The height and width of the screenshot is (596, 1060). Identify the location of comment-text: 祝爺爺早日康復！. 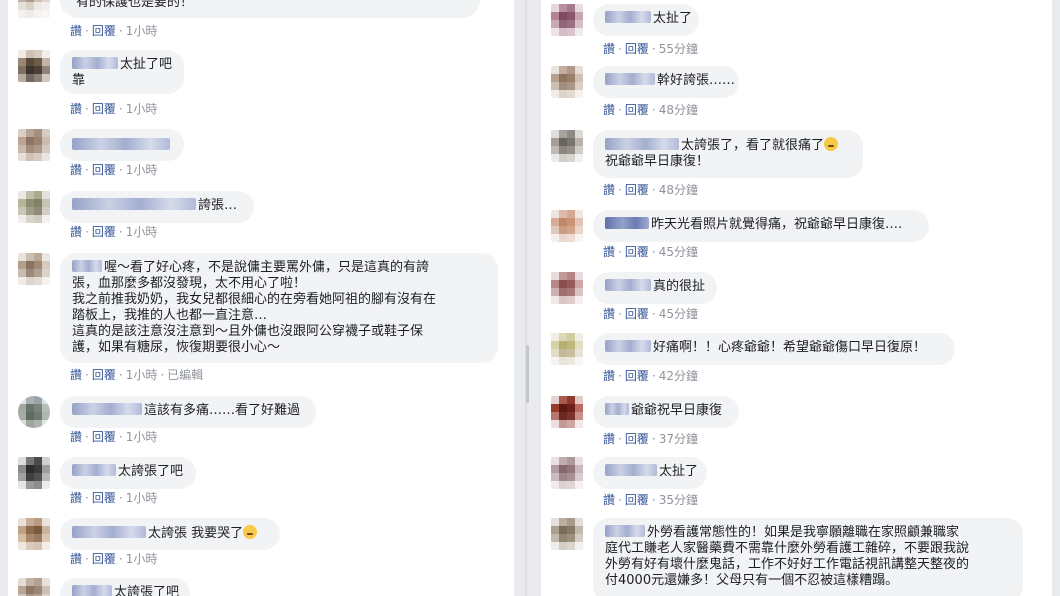
(657, 161).